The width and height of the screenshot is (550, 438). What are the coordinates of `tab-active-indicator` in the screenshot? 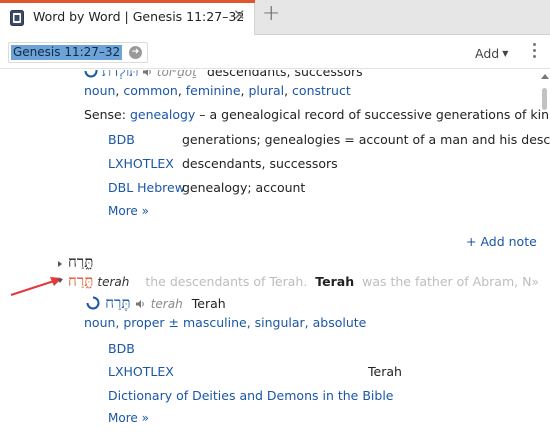 It's located at (127, 1).